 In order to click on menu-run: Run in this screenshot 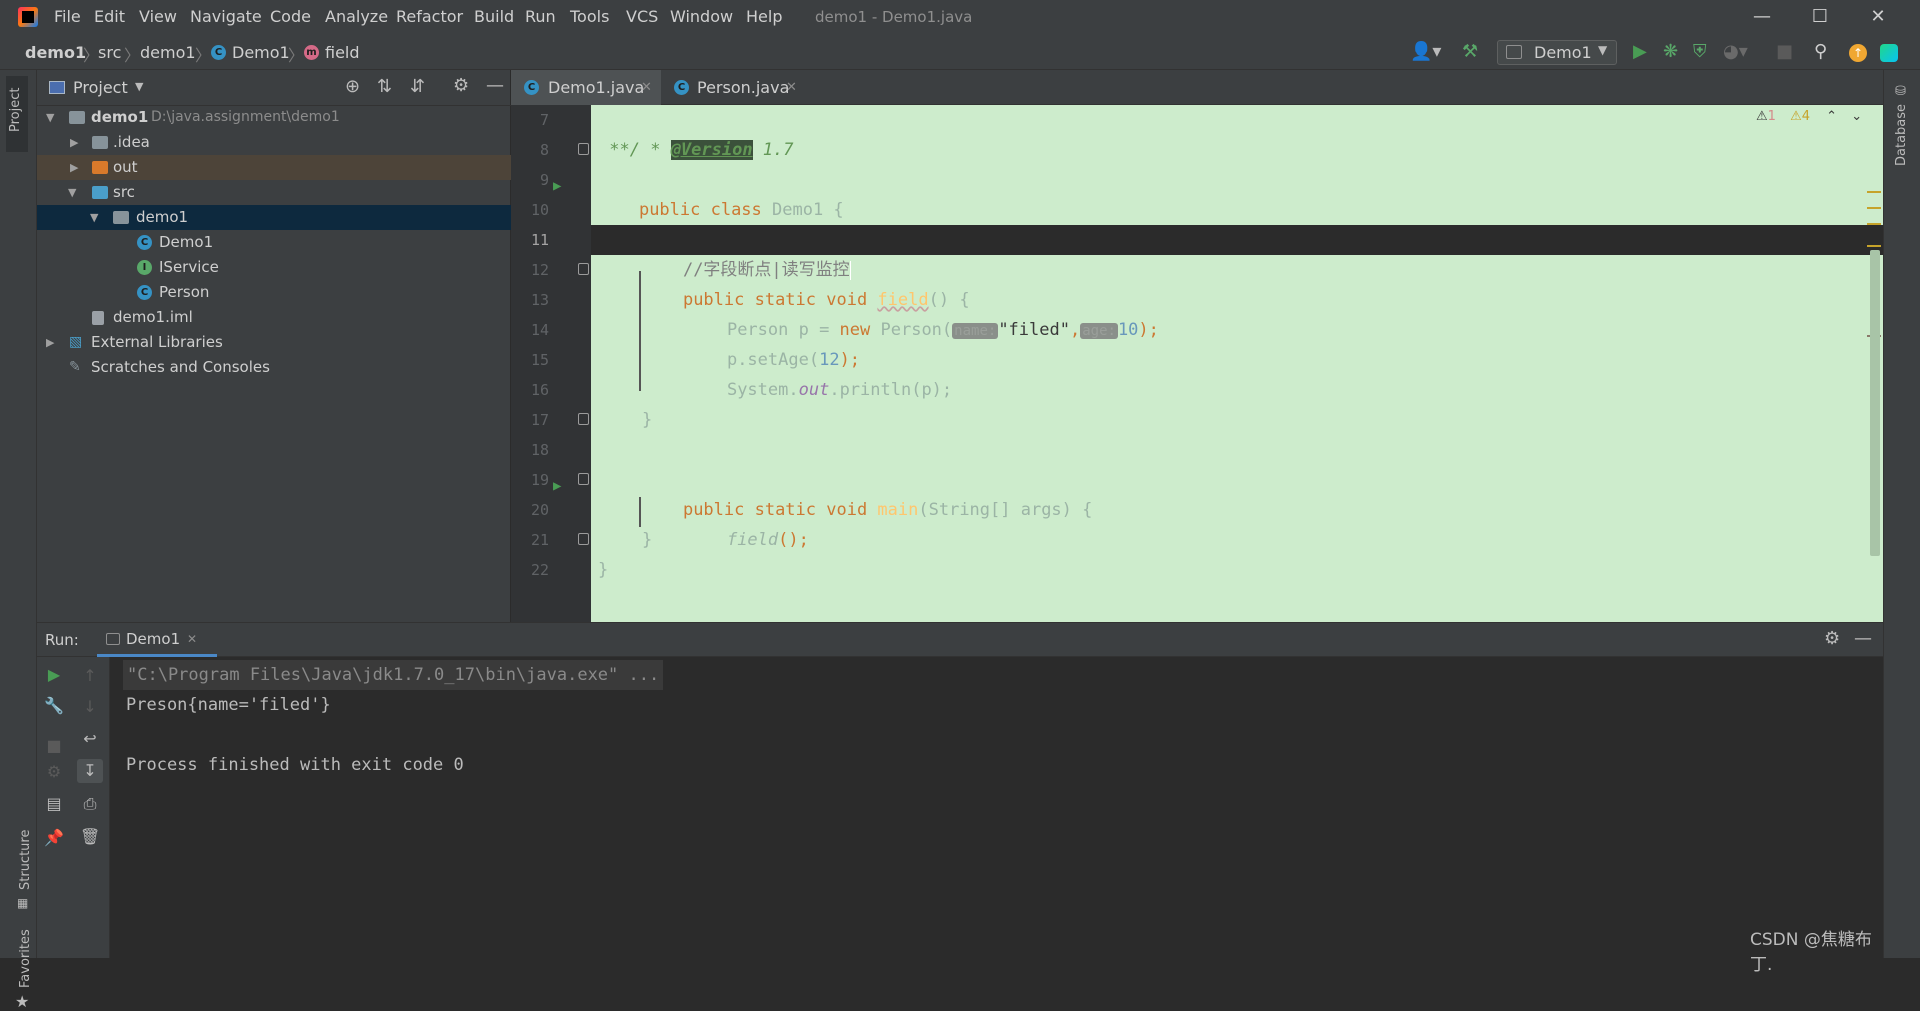, I will do `click(540, 16)`.